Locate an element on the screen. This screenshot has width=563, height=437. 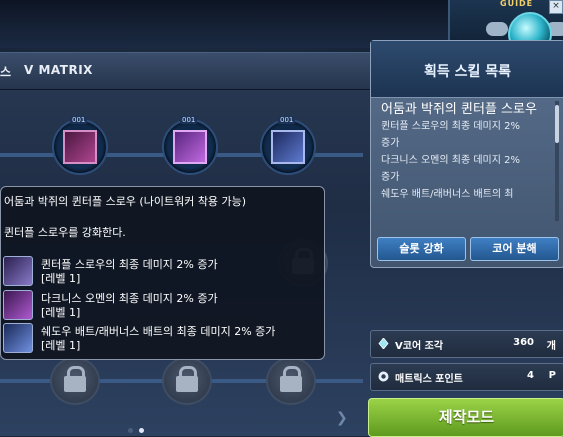
page-dot is located at coordinates (130, 430).